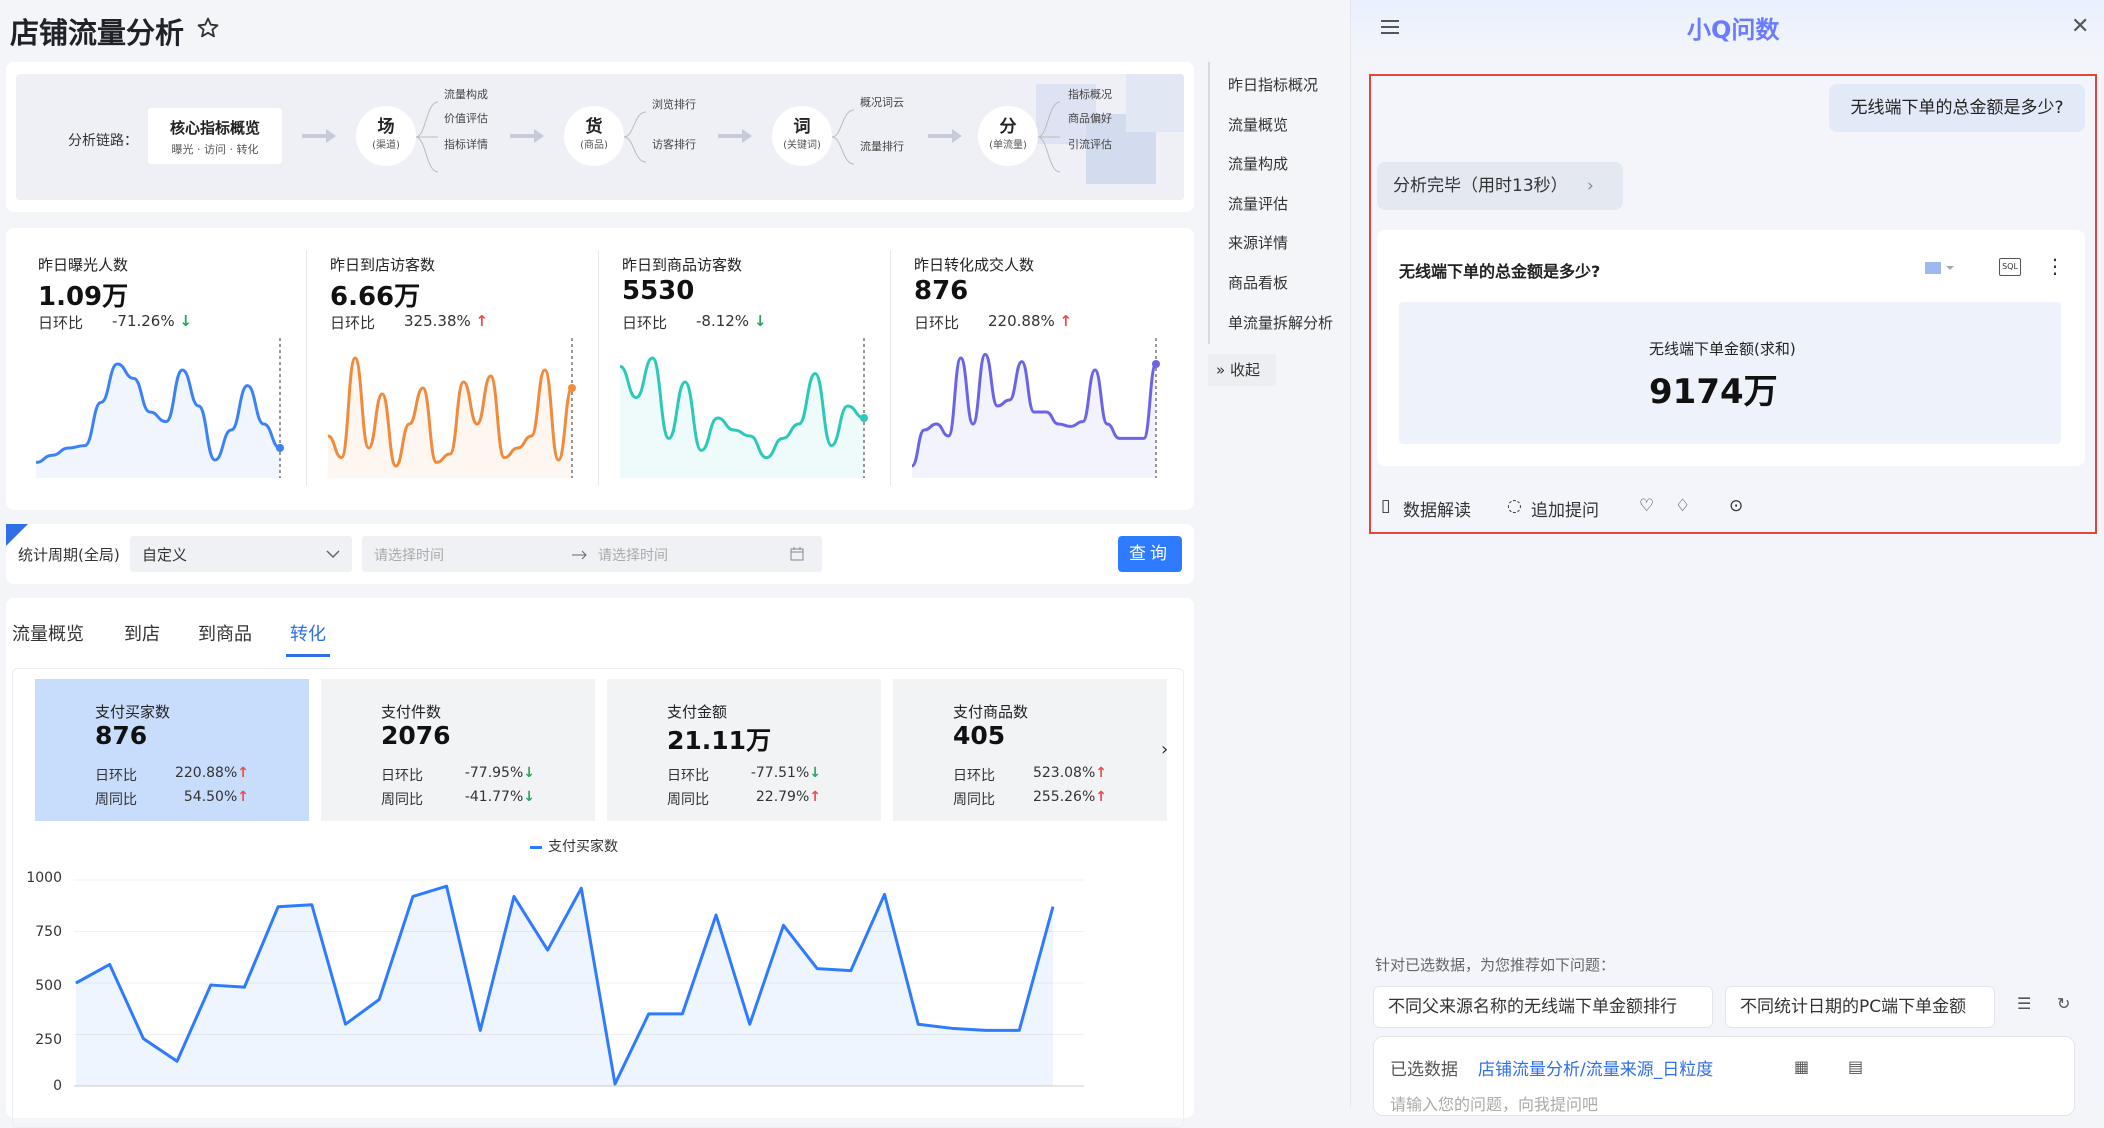 The width and height of the screenshot is (2104, 1128). Describe the element at coordinates (466, 94) in the screenshot. I see `node-item: 流量构成` at that location.